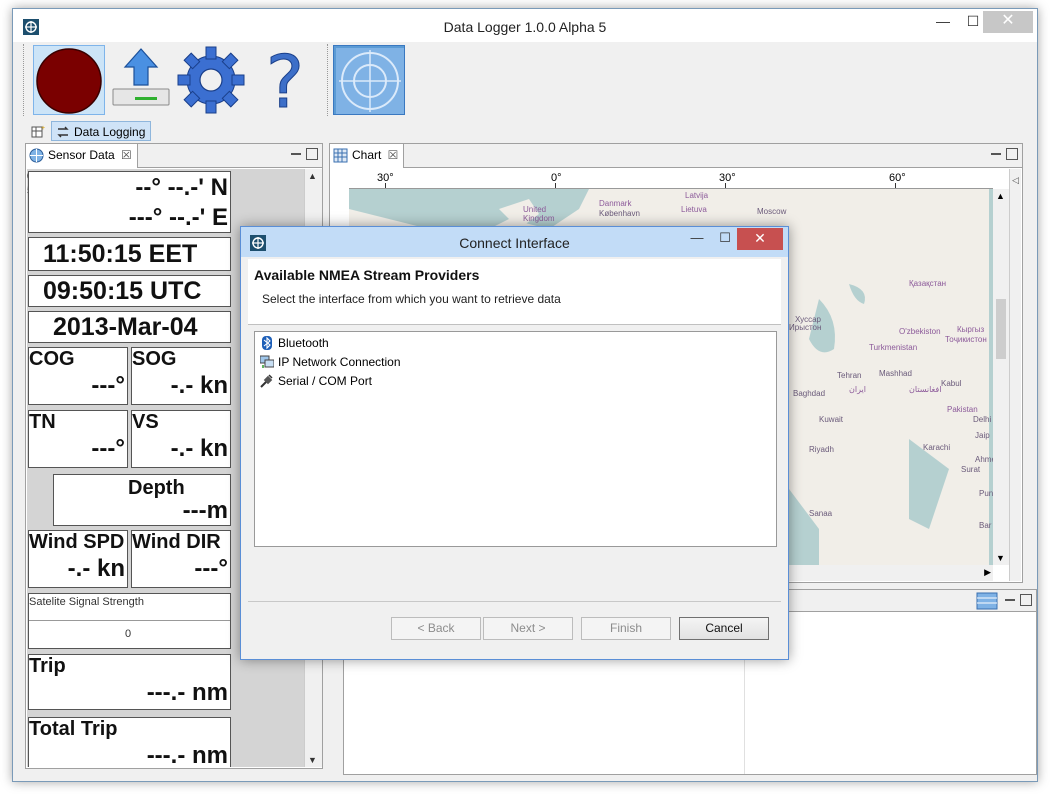 This screenshot has height=800, width=1056. I want to click on chart-icon, so click(340, 155).